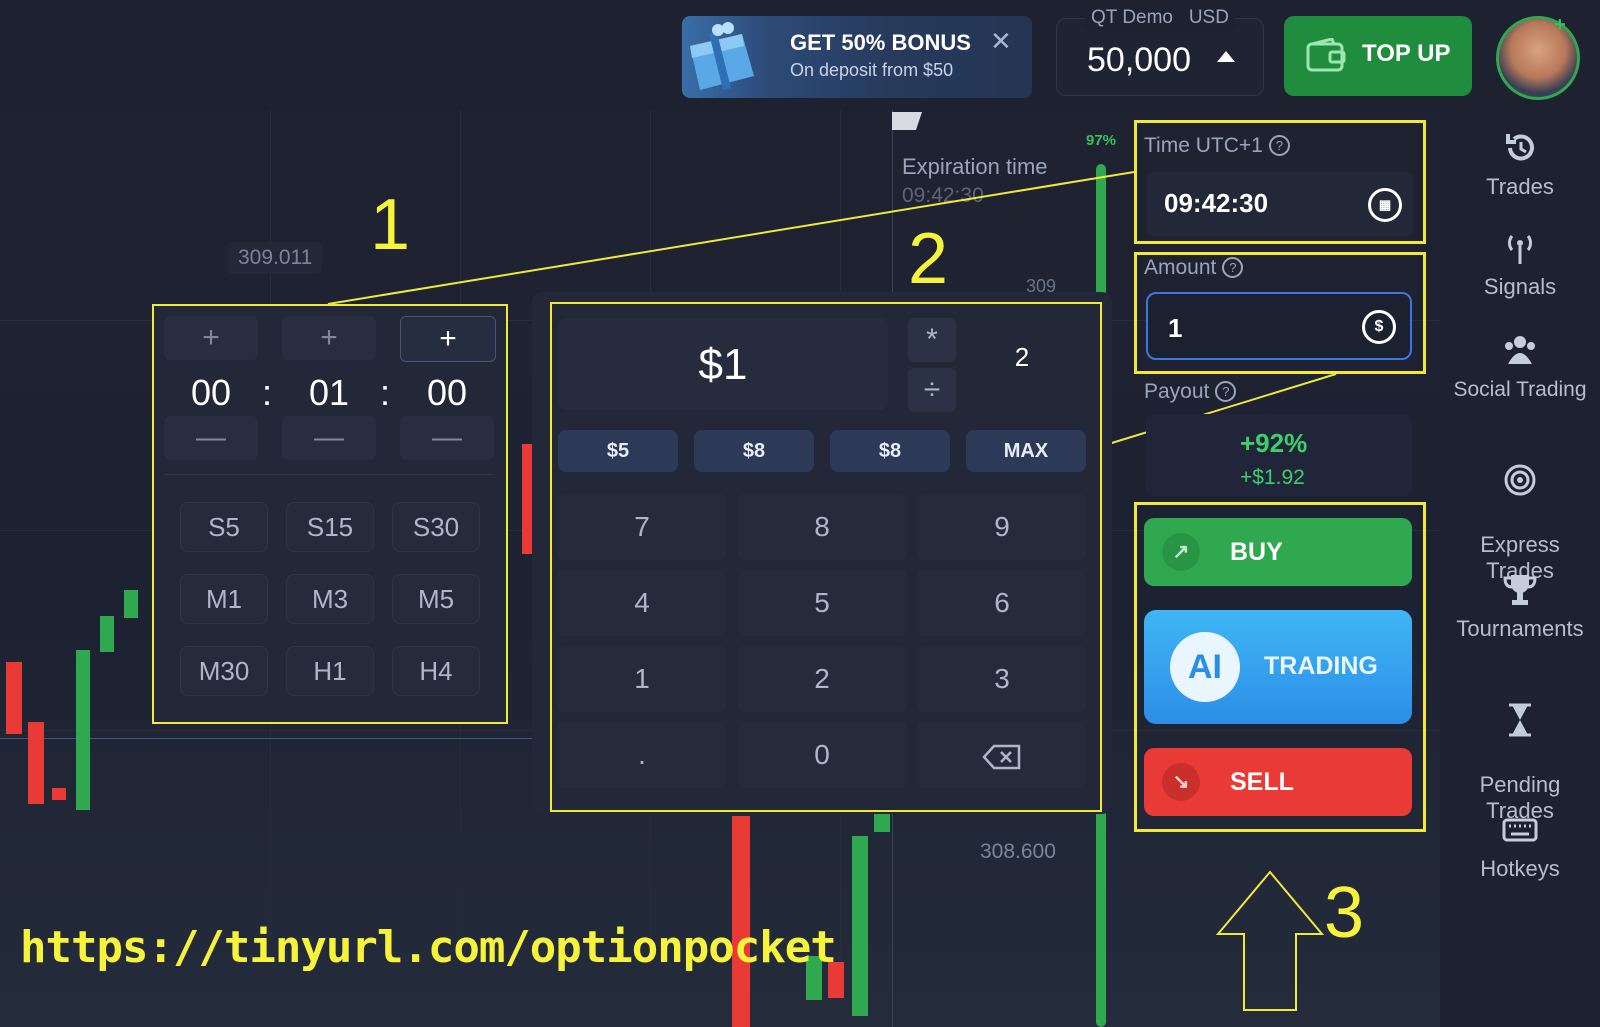 This screenshot has width=1600, height=1027. What do you see at coordinates (642, 527) in the screenshot?
I see `key-7: 7` at bounding box center [642, 527].